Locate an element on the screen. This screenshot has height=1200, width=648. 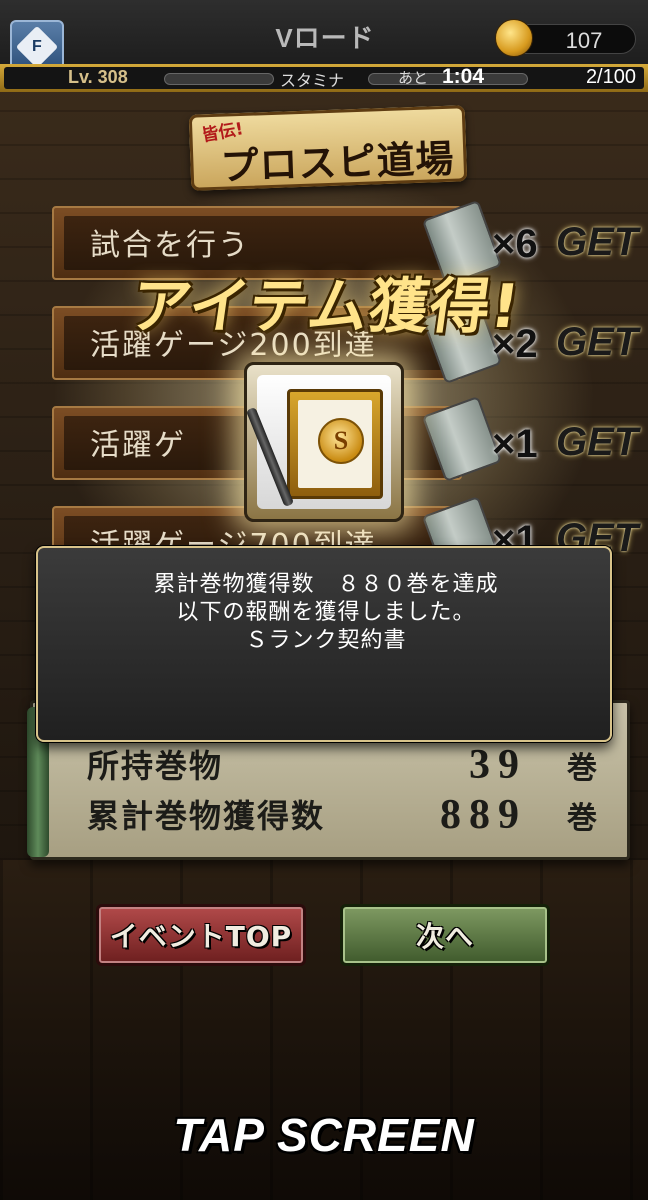
player-level: Lv. 308 is located at coordinates (98, 77).